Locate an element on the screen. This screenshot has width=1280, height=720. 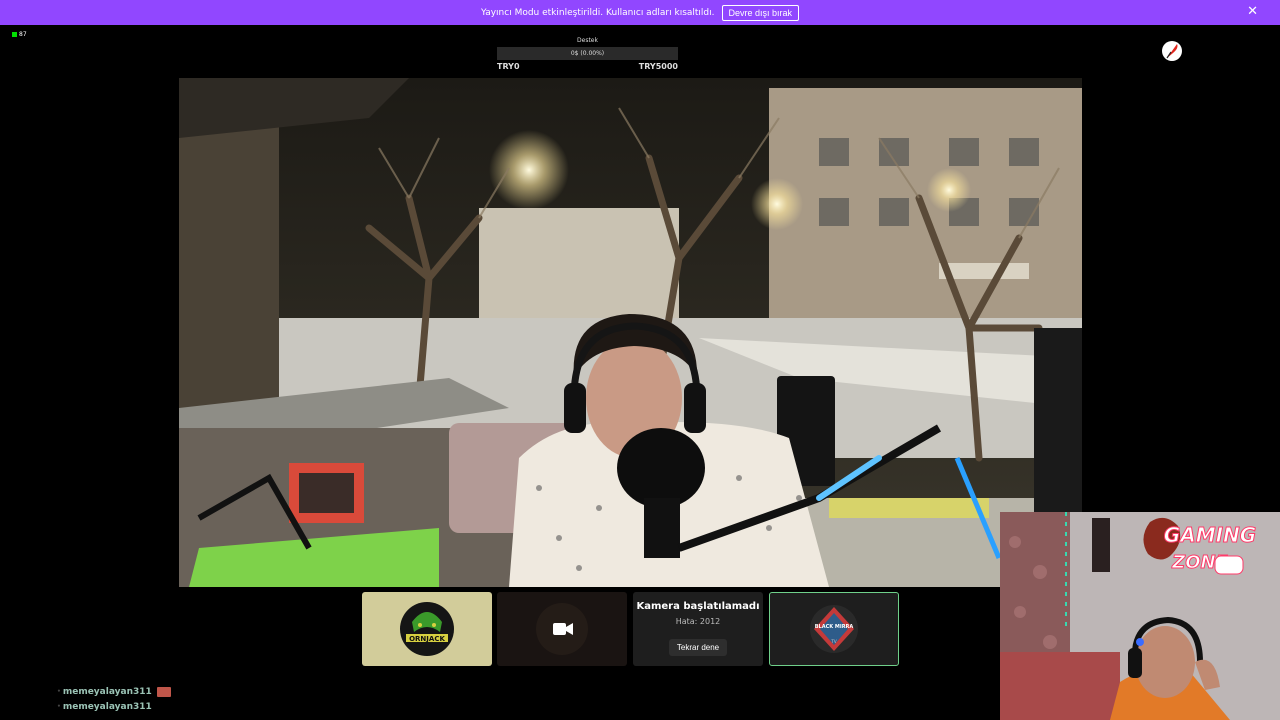
participant-tile-blackmirra: BLACK MIRRA TV is located at coordinates (834, 629).